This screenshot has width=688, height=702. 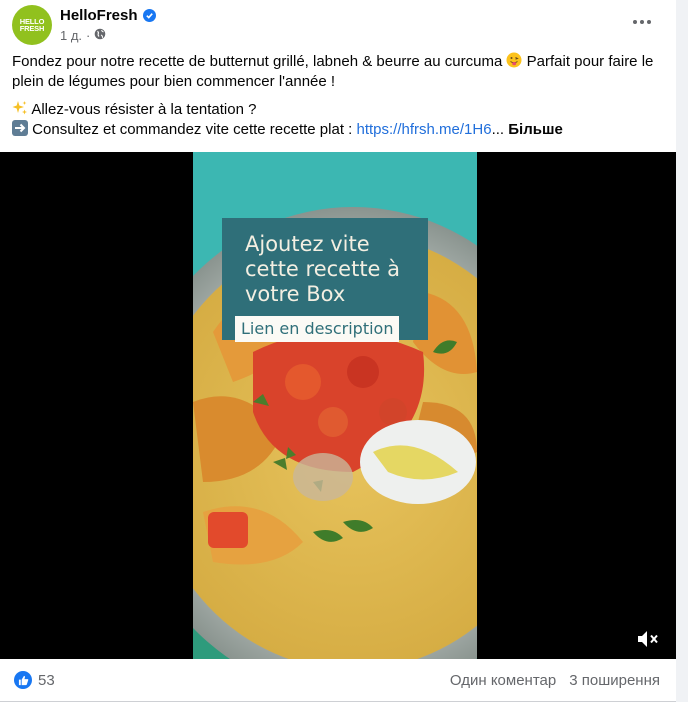 I want to click on engagement-counts: Один коментар 3 поширення, so click(x=555, y=680).